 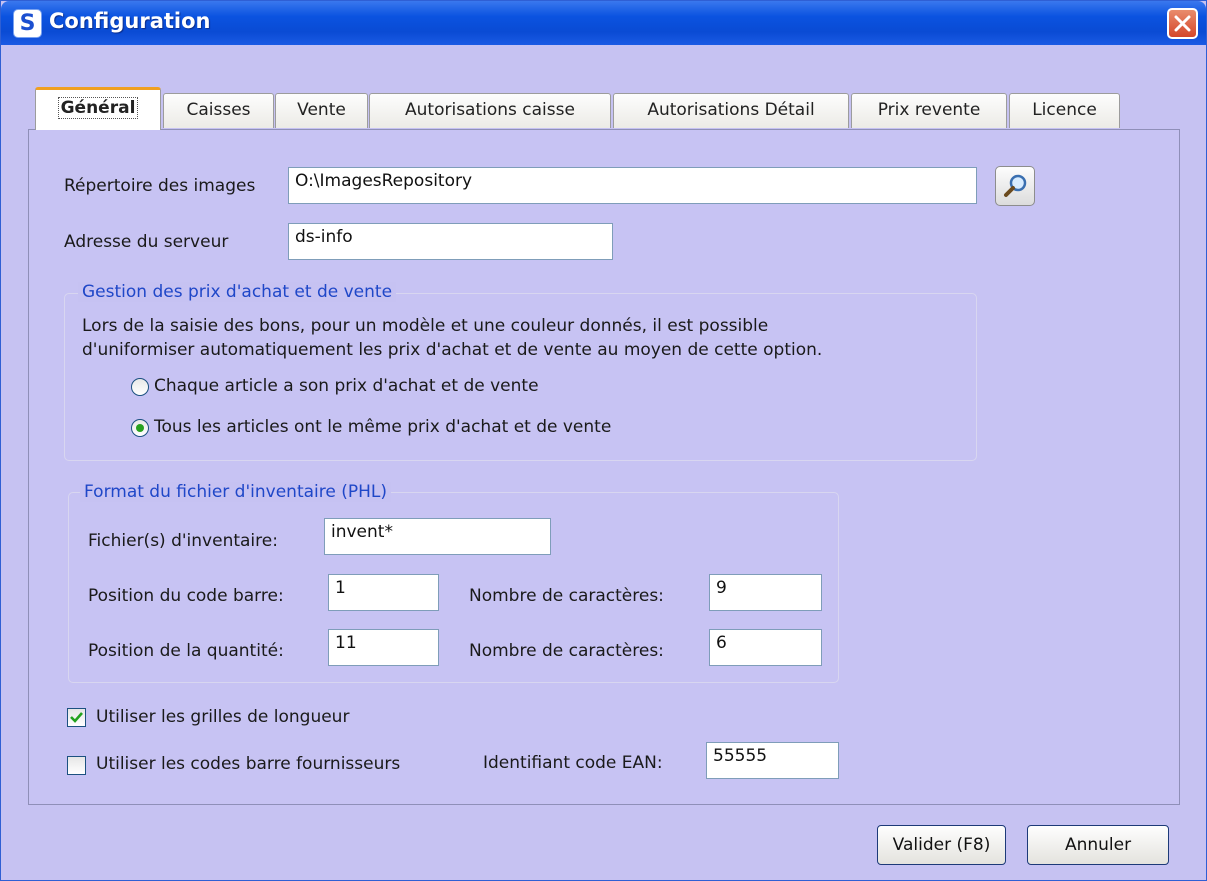 I want to click on tab-general-label: Général, so click(x=98, y=108).